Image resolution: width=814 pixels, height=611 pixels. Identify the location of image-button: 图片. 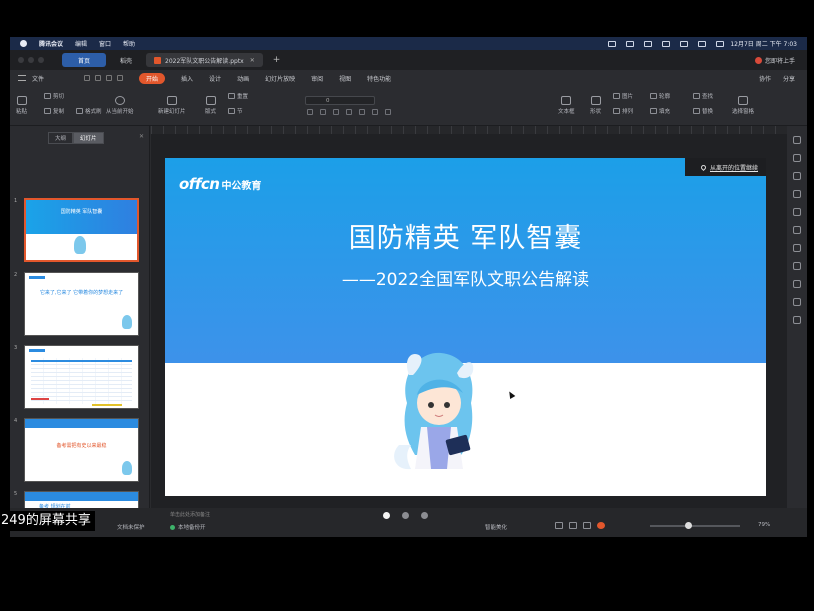
(623, 96).